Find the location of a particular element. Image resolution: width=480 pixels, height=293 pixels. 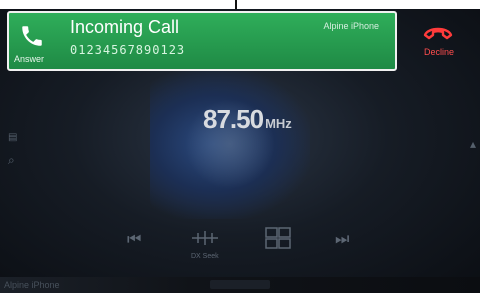

source-name: Alpine iPhone is located at coordinates (32, 285).